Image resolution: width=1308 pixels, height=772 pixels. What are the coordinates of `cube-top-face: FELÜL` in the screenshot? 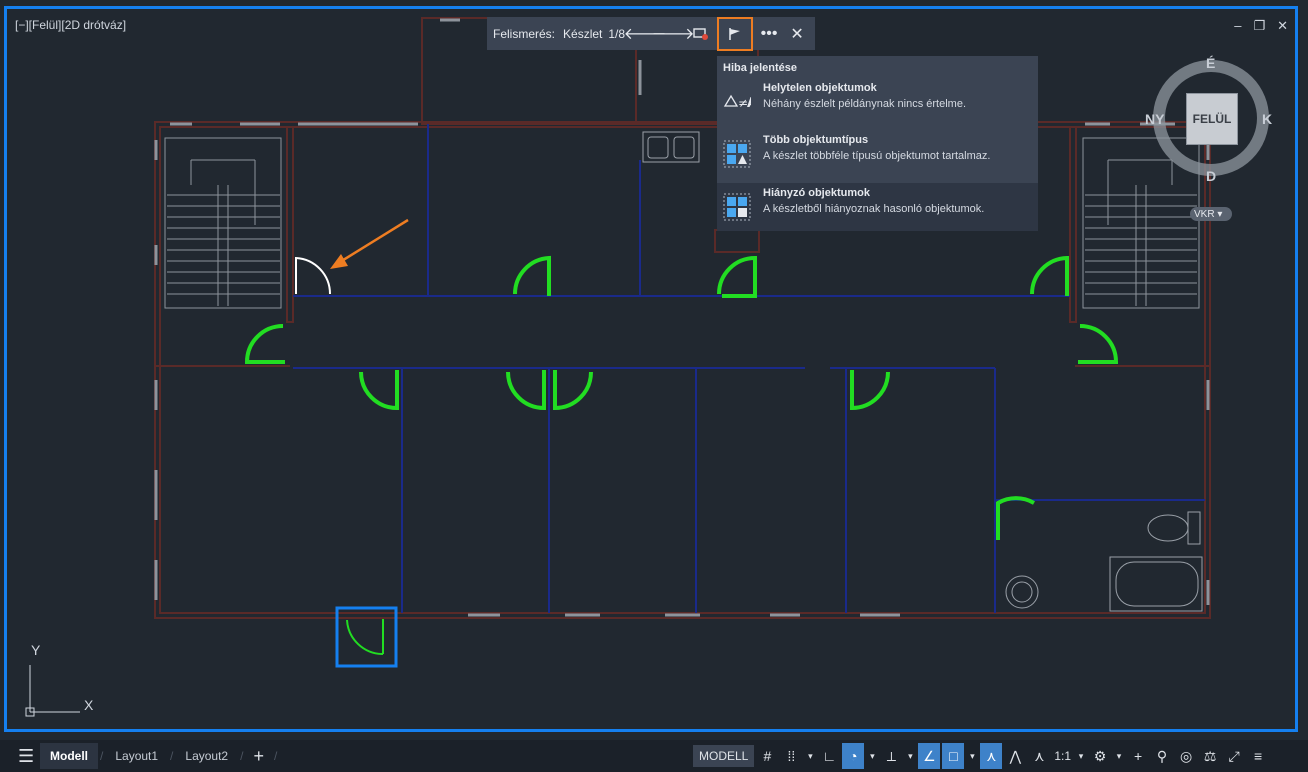 It's located at (1212, 119).